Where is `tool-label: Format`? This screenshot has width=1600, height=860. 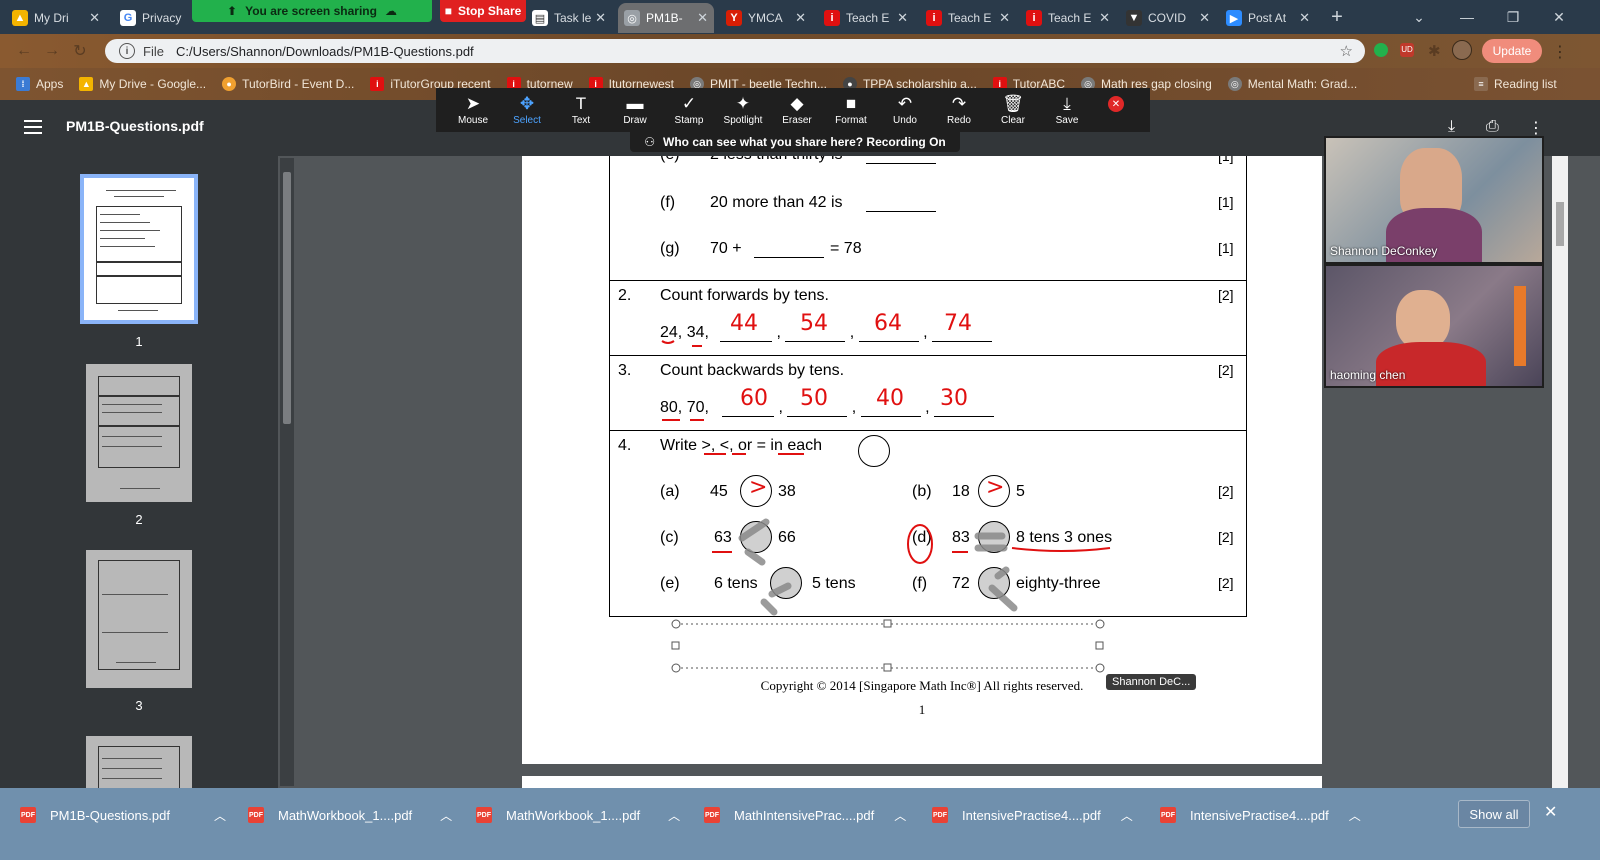
tool-label: Format is located at coordinates (851, 120).